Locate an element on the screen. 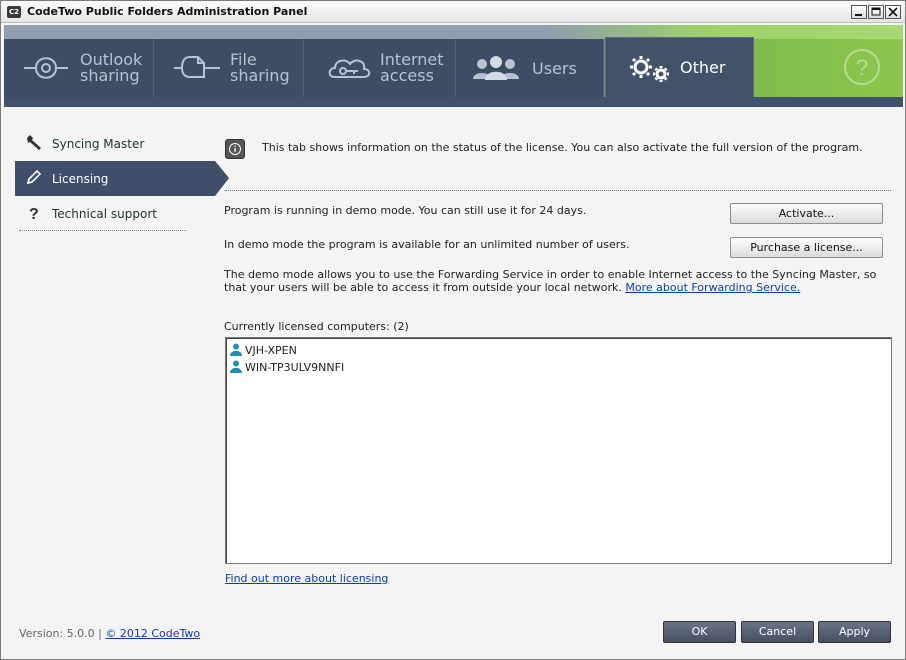  tab-other: Other is located at coordinates (679, 68).